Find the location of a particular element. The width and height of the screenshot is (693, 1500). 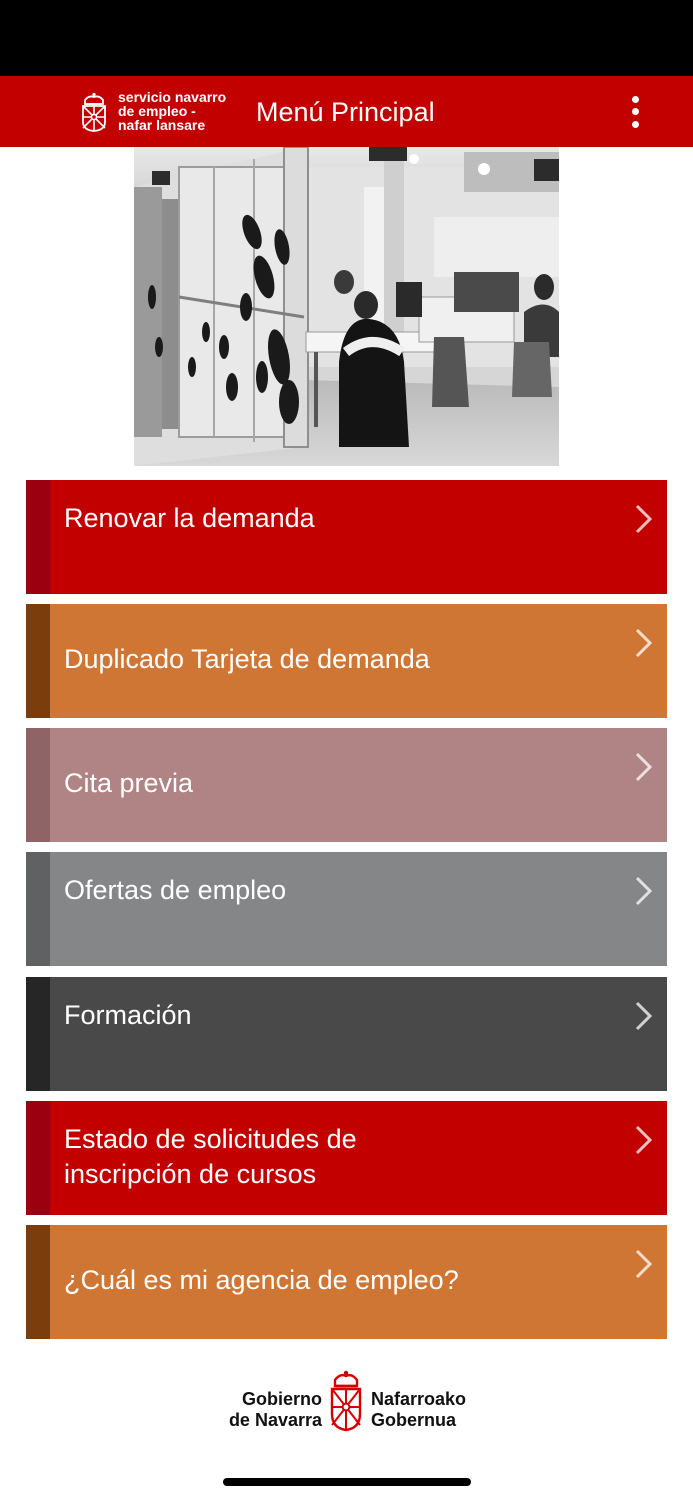

menu-item-label: Duplicado Tarjeta de demanda is located at coordinates (247, 659).